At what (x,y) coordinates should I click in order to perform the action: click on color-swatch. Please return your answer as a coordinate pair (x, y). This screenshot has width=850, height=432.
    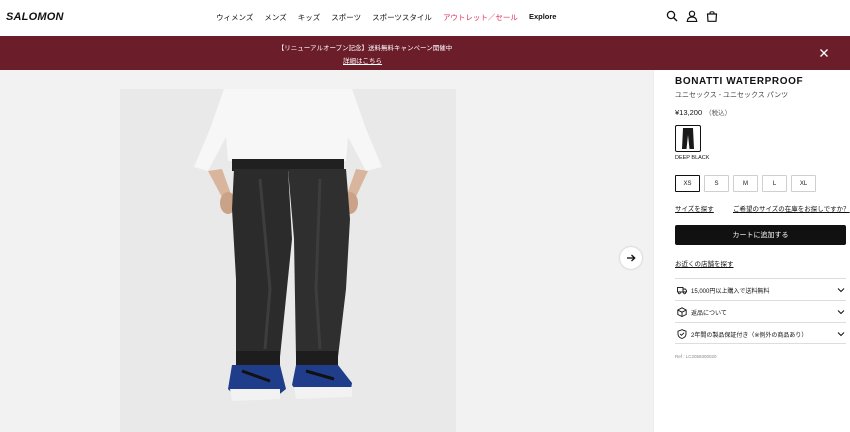
    Looking at the image, I should click on (688, 138).